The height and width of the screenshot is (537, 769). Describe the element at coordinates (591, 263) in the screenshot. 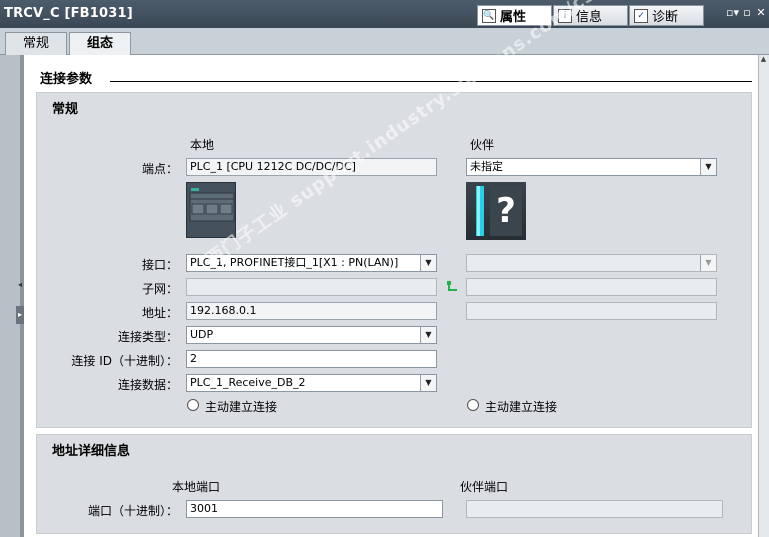

I see `interface-partner-select: ▼` at that location.